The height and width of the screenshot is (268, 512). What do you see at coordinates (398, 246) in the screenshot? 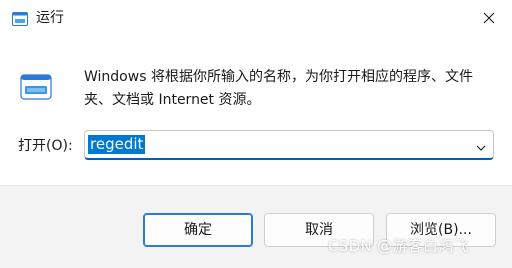
I see `watermark: CSDN @游客白鸿飞` at bounding box center [398, 246].